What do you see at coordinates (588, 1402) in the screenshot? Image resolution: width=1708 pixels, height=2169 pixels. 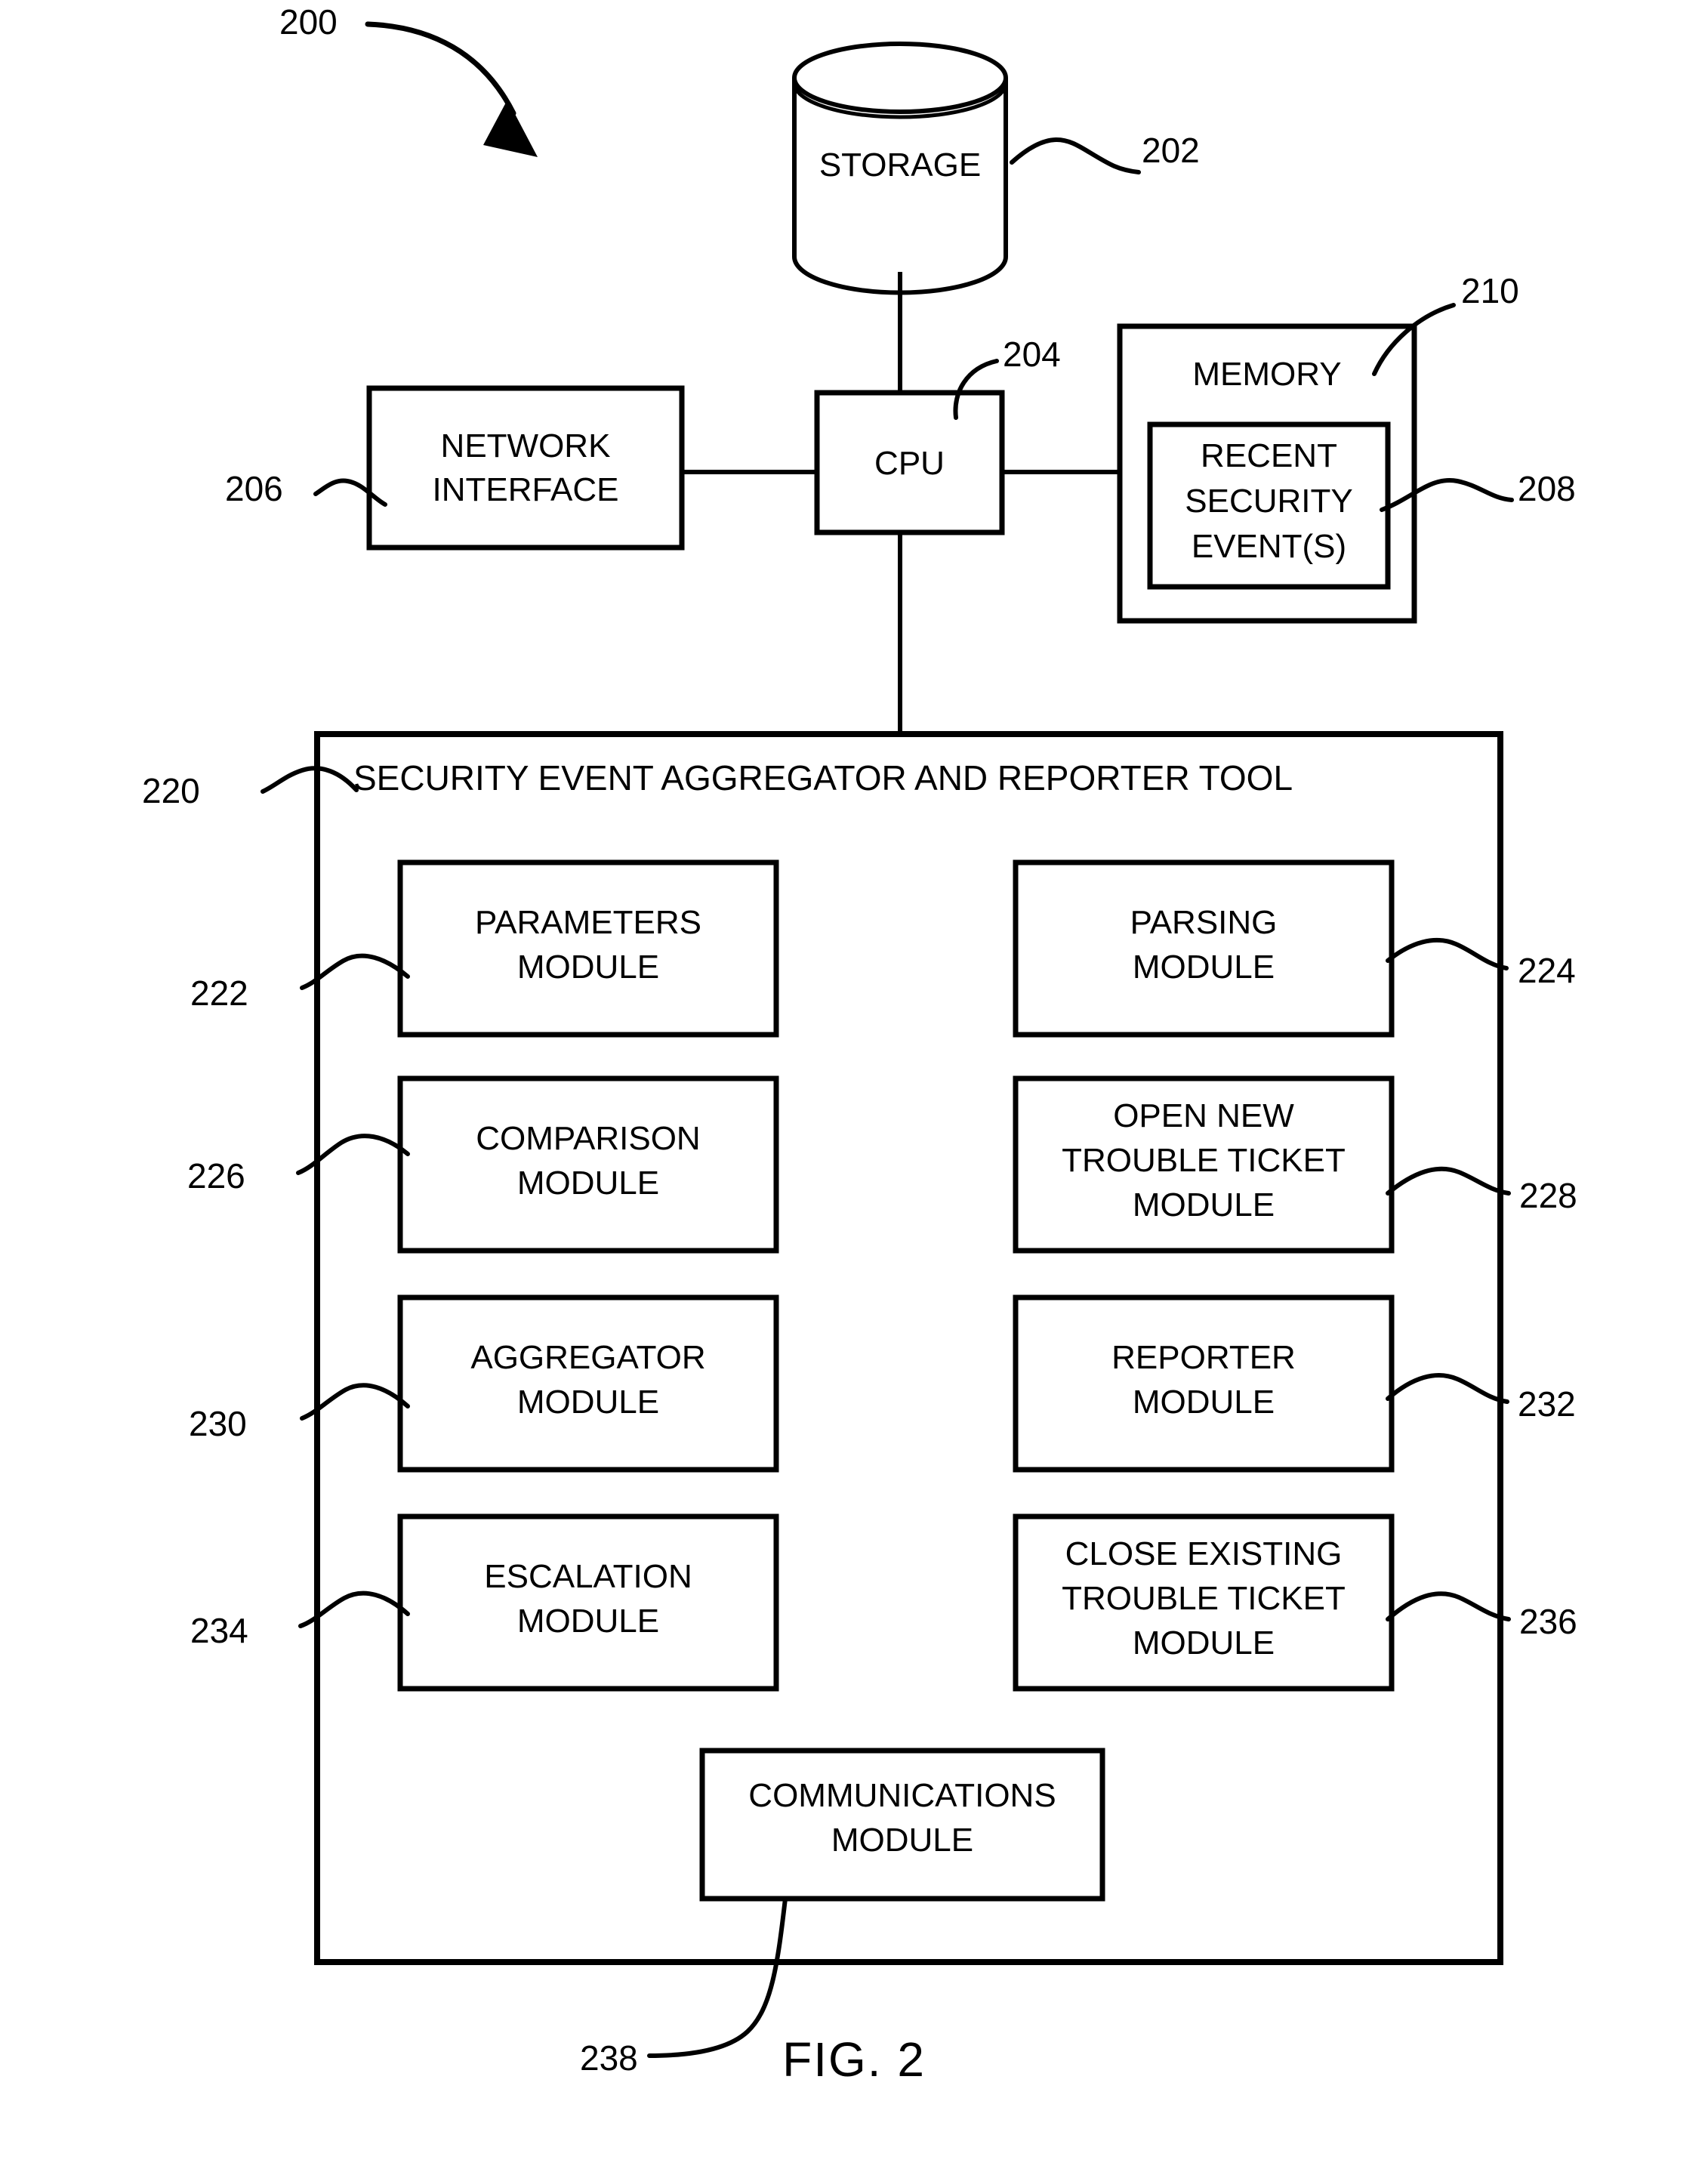 I see `aggregator-module-line2: MODULE` at bounding box center [588, 1402].